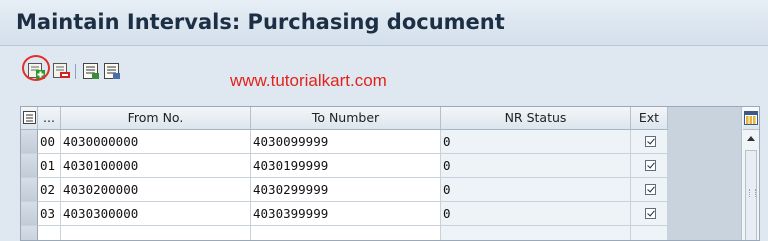 This screenshot has width=768, height=241. Describe the element at coordinates (49, 166) in the screenshot. I see `row-number: 01` at that location.